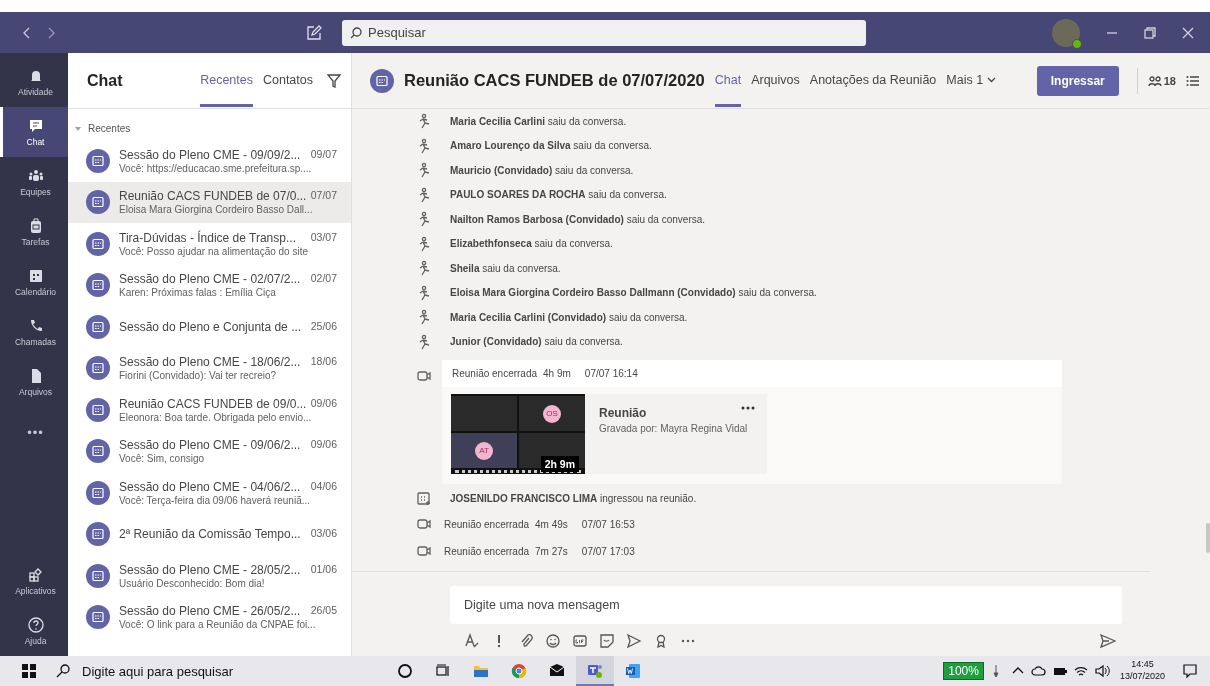  I want to click on rail-item: Arquivos, so click(34, 382).